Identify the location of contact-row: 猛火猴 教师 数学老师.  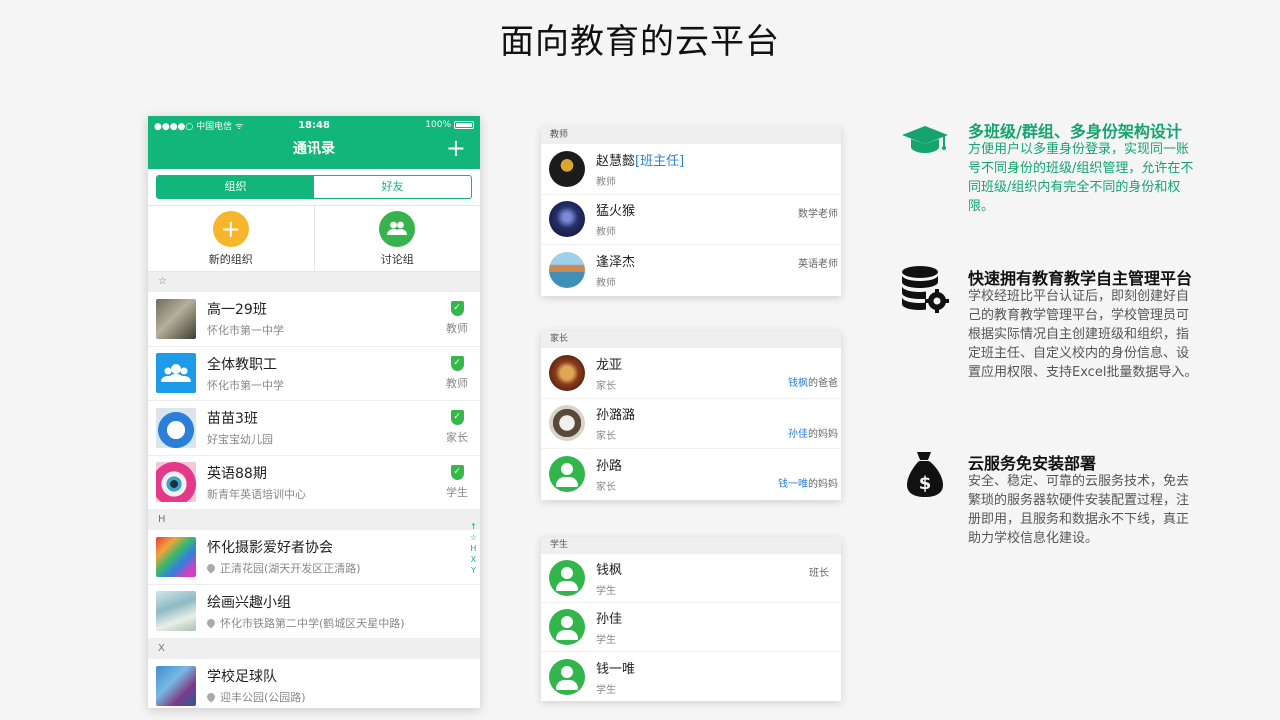
(691, 220).